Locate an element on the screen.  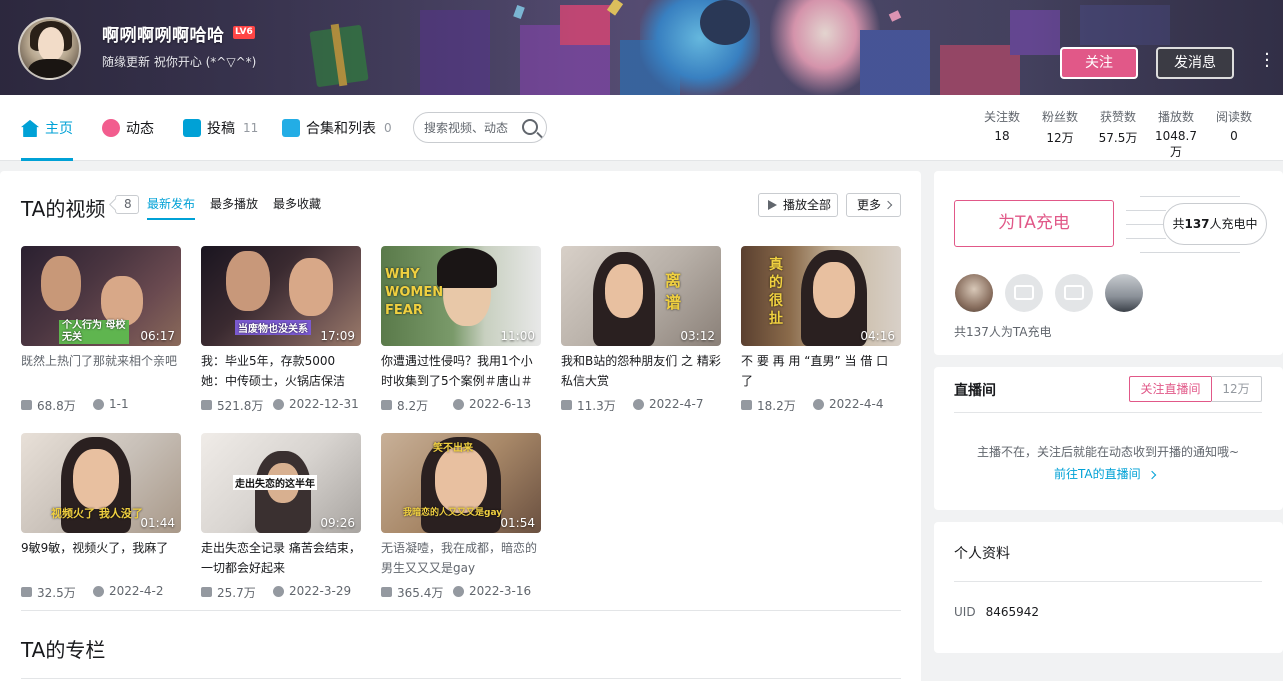
charge-button: 为TA充电 is located at coordinates (1034, 223).